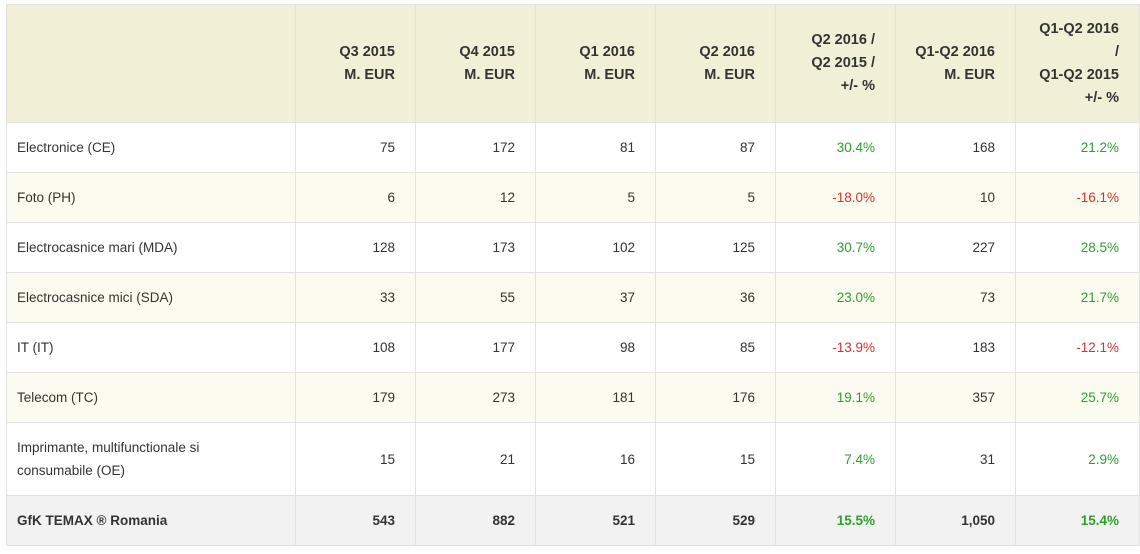  Describe the element at coordinates (715, 147) in the screenshot. I see `cell-q2-2016: 87` at that location.